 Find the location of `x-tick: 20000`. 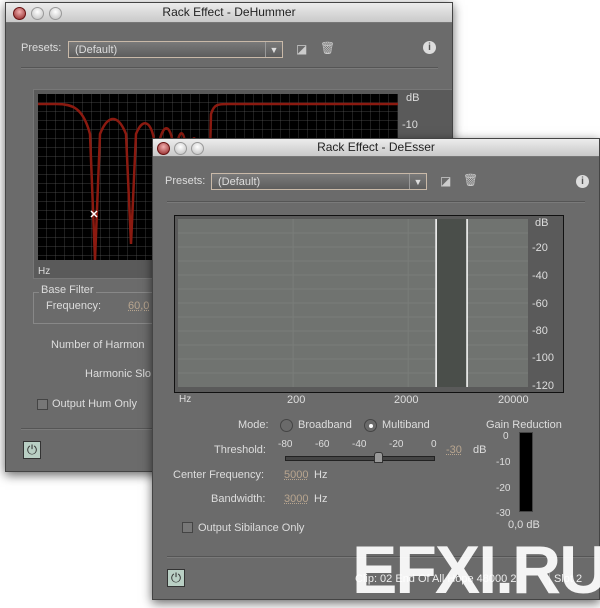

x-tick: 20000 is located at coordinates (513, 400).